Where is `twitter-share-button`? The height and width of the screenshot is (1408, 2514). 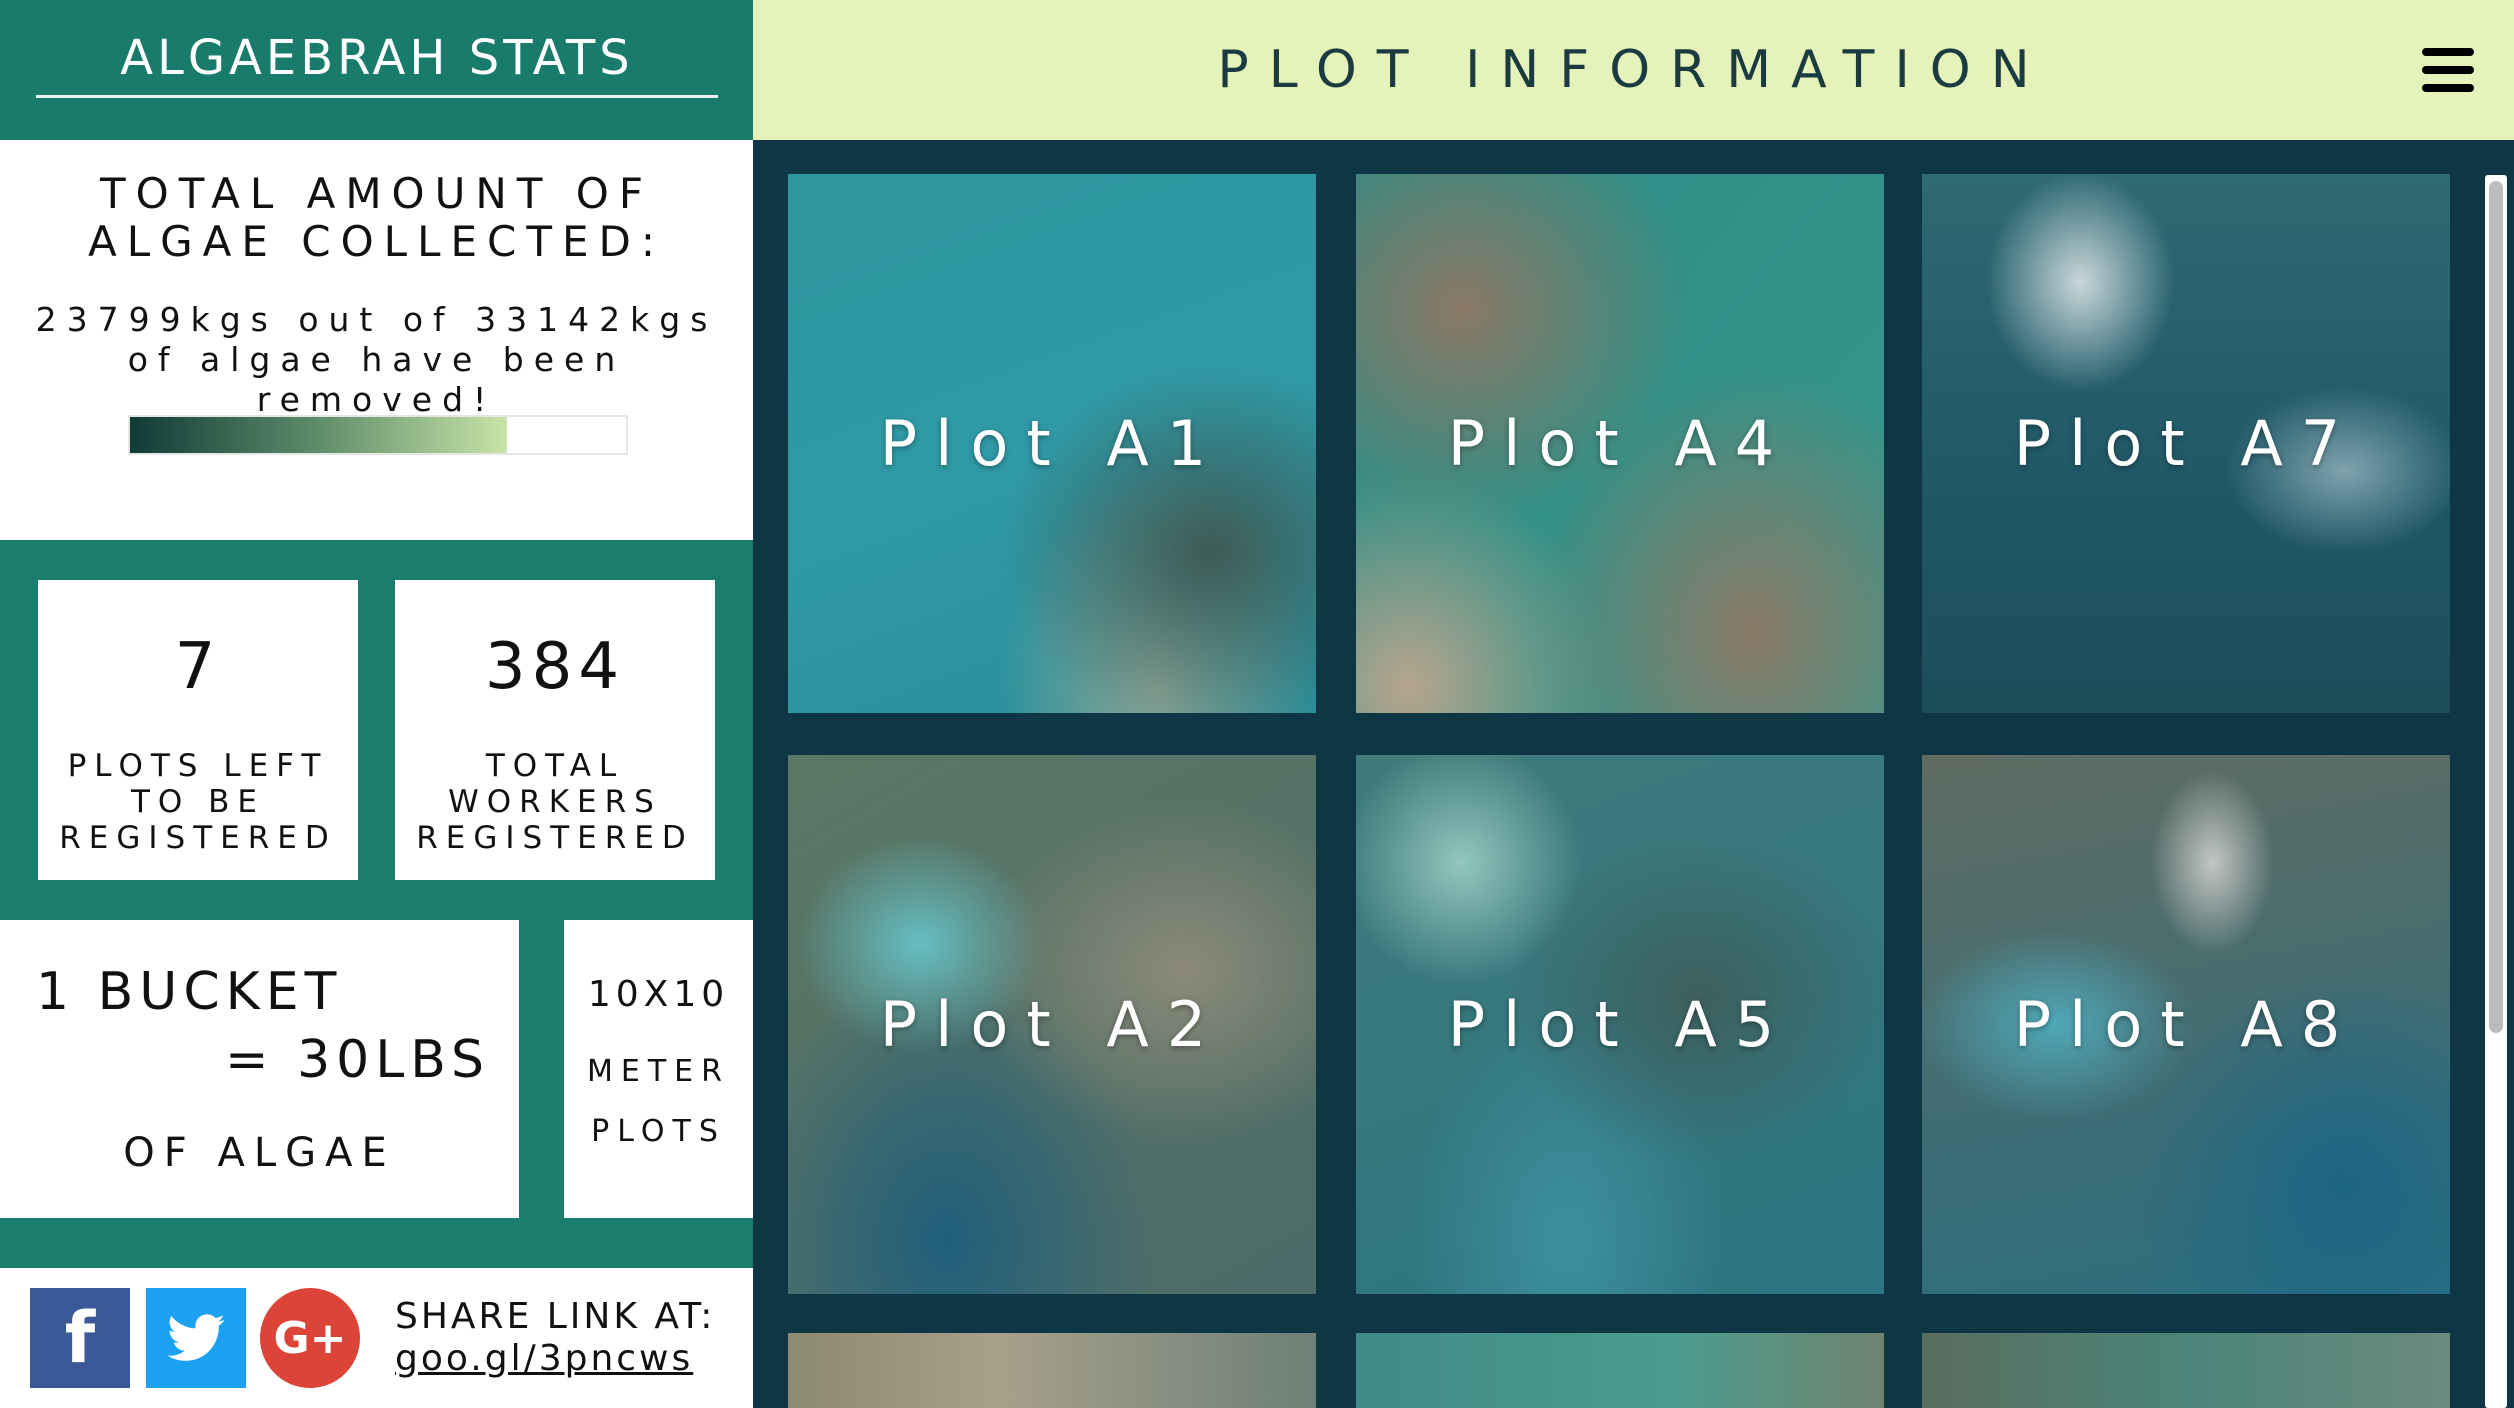
twitter-share-button is located at coordinates (196, 1338).